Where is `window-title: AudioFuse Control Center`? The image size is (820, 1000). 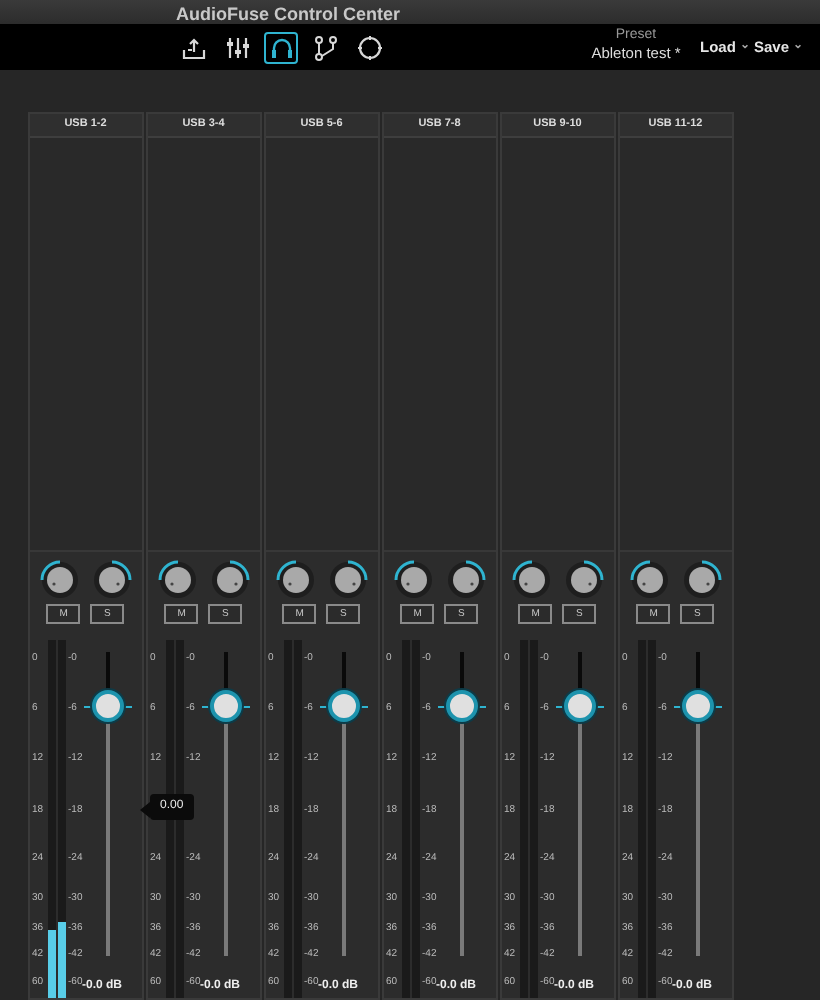
window-title: AudioFuse Control Center is located at coordinates (288, 14).